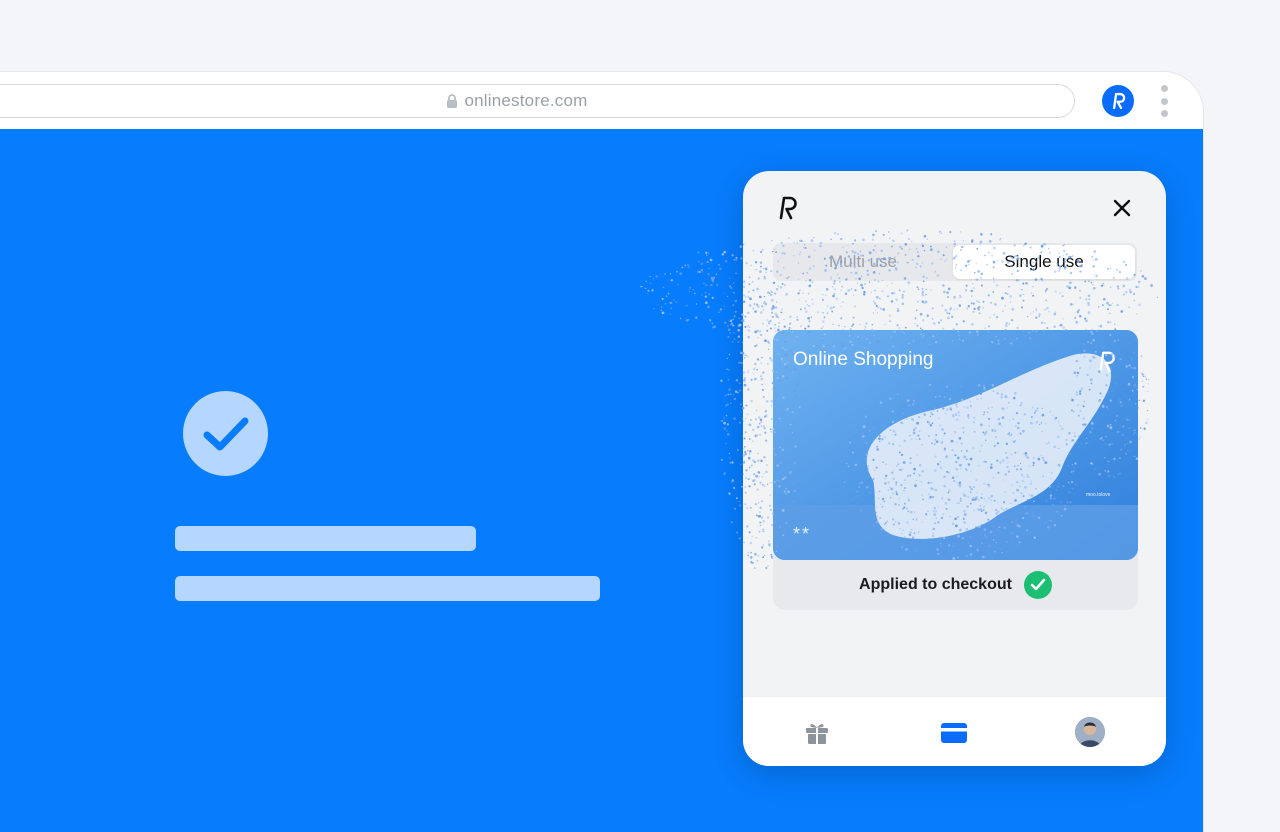  What do you see at coordinates (1122, 208) in the screenshot?
I see `close-icon` at bounding box center [1122, 208].